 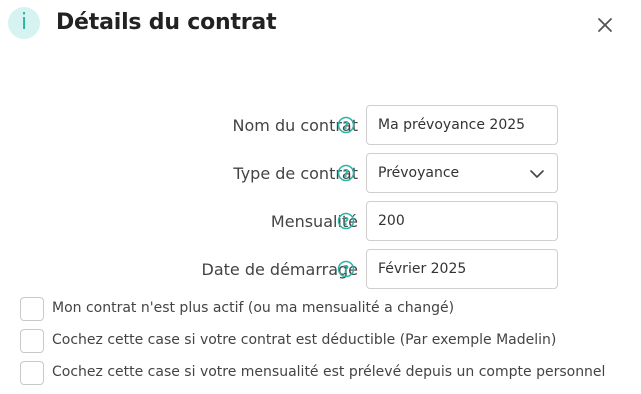 What do you see at coordinates (462, 173) in the screenshot?
I see `contract-type-select: Prévoyance` at bounding box center [462, 173].